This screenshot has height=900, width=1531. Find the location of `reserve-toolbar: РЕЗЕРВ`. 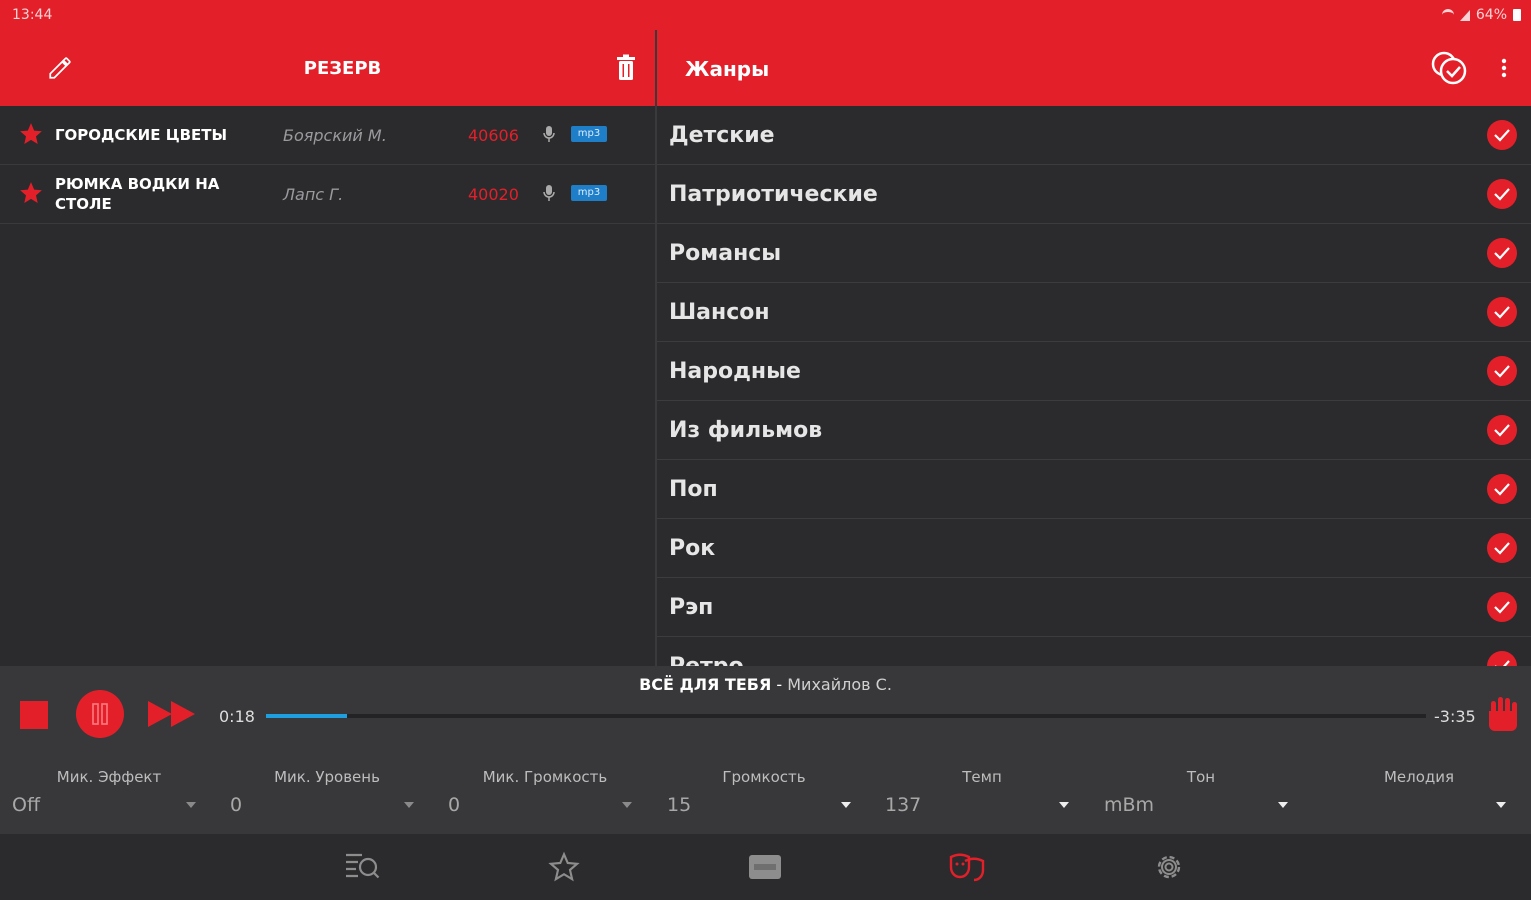

reserve-toolbar: РЕЗЕРВ is located at coordinates (327, 68).